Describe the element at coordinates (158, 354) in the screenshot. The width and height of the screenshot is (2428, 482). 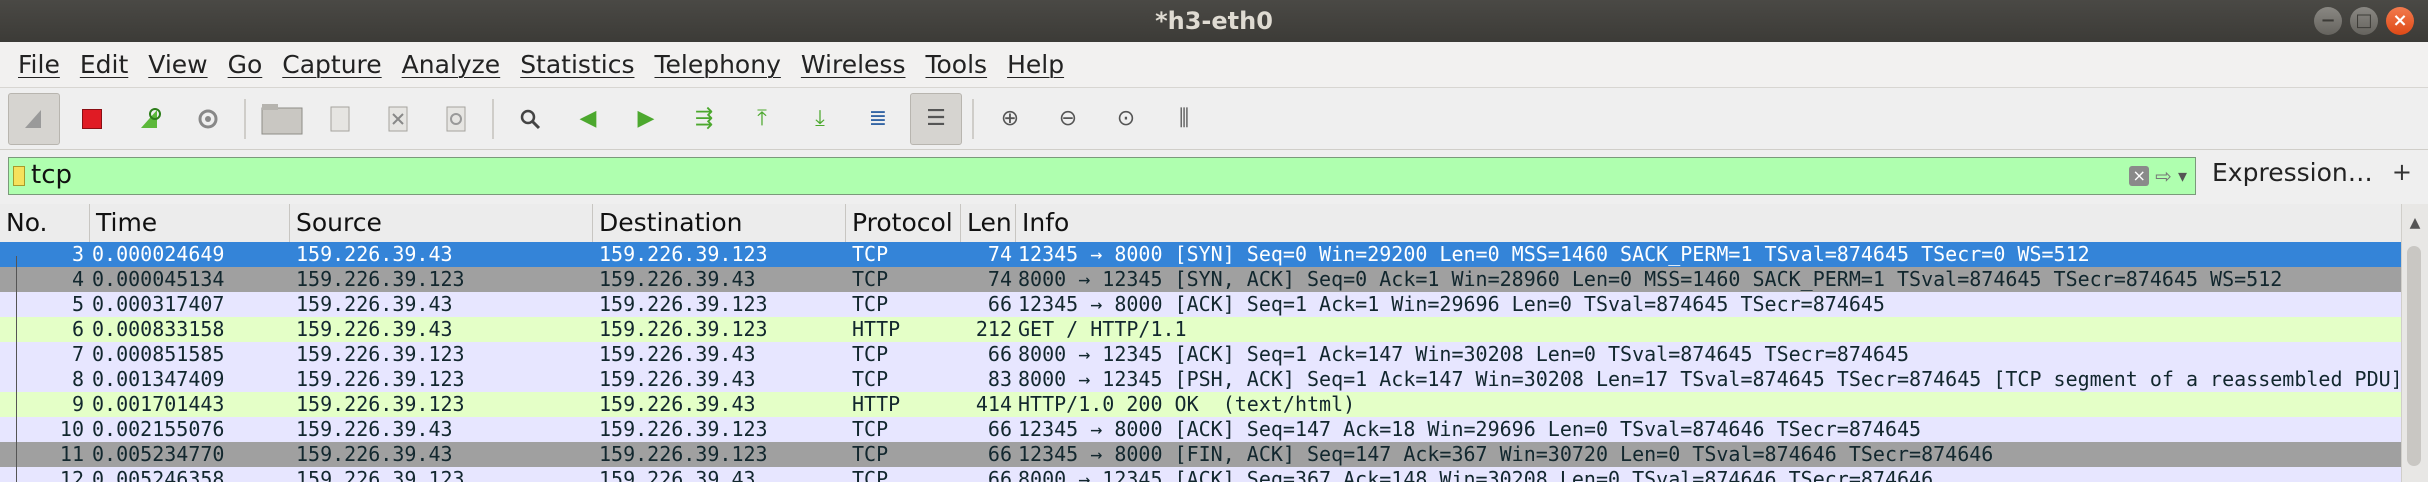
I see `cell-time: 0.000851585` at that location.